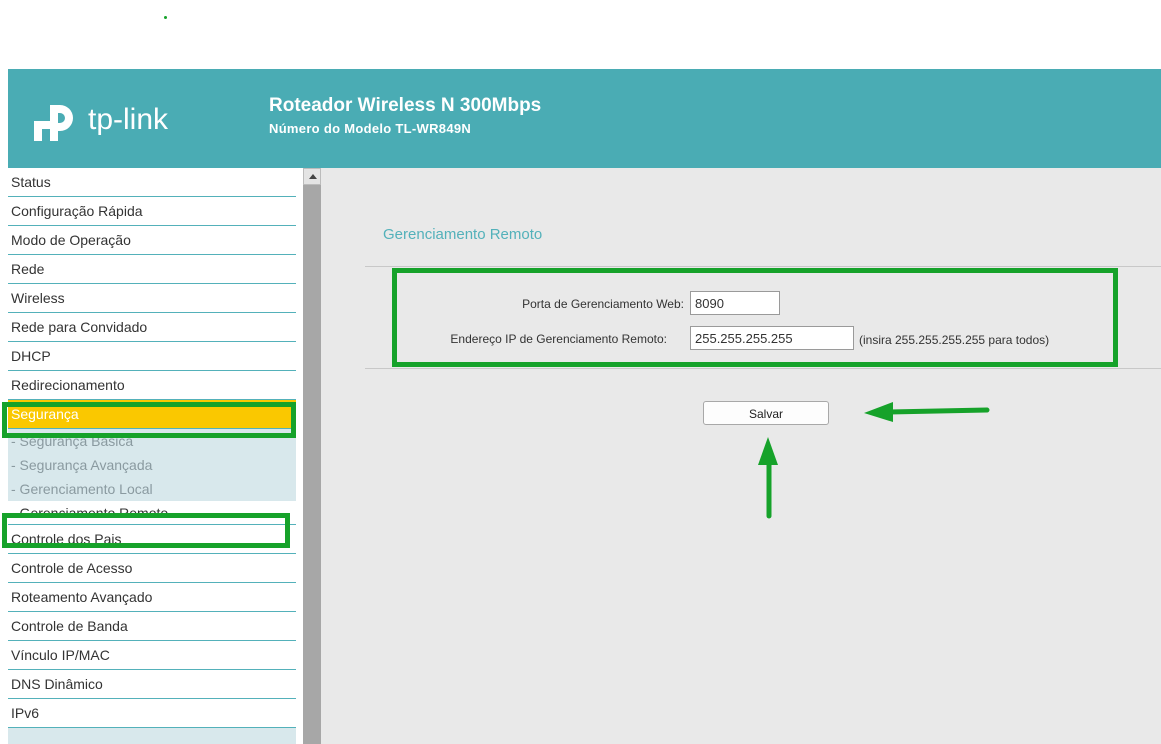  I want to click on annotation-arrows, so click(874, 460).